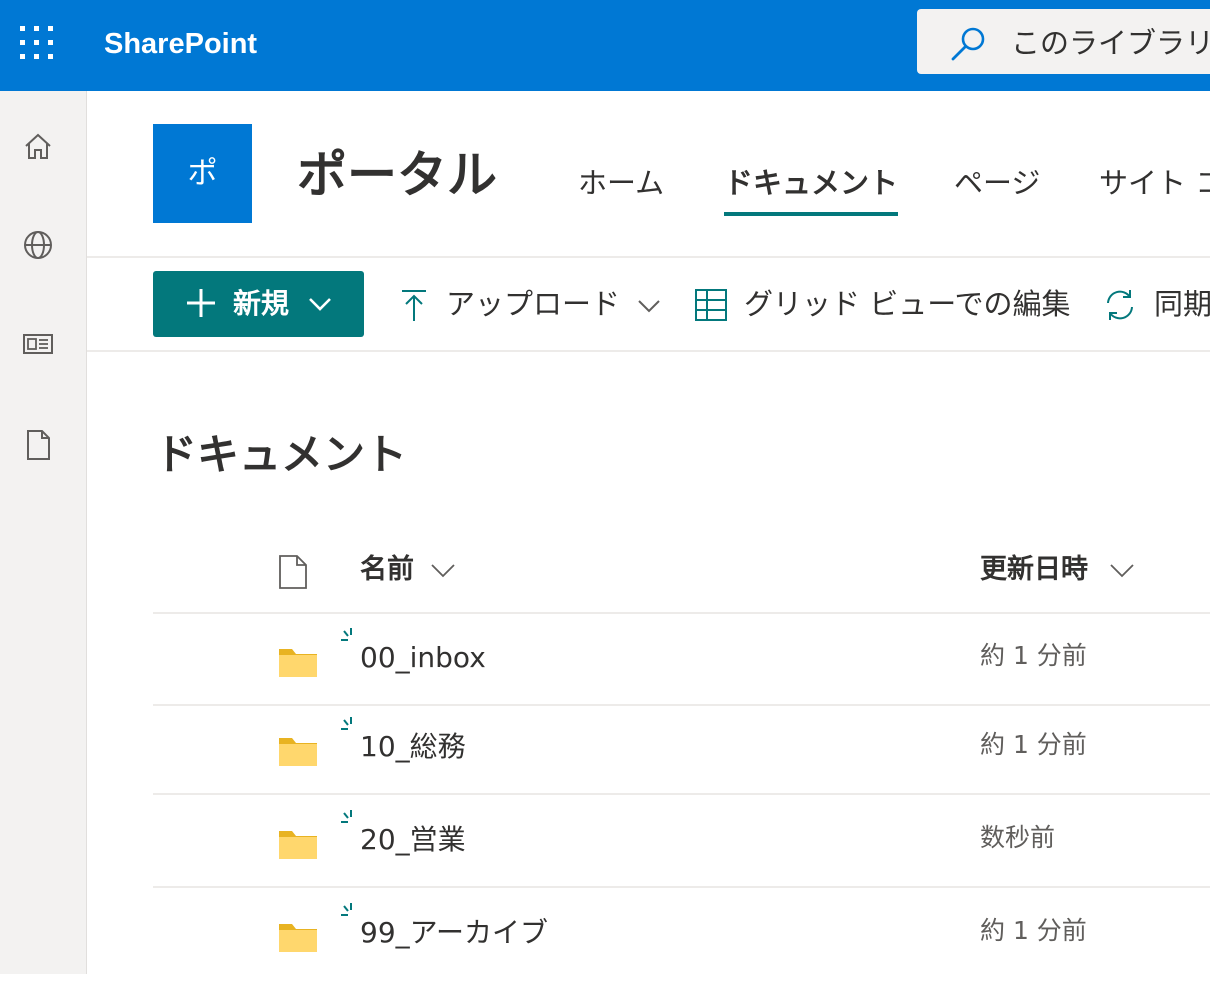  I want to click on sync-icon, so click(1120, 305).